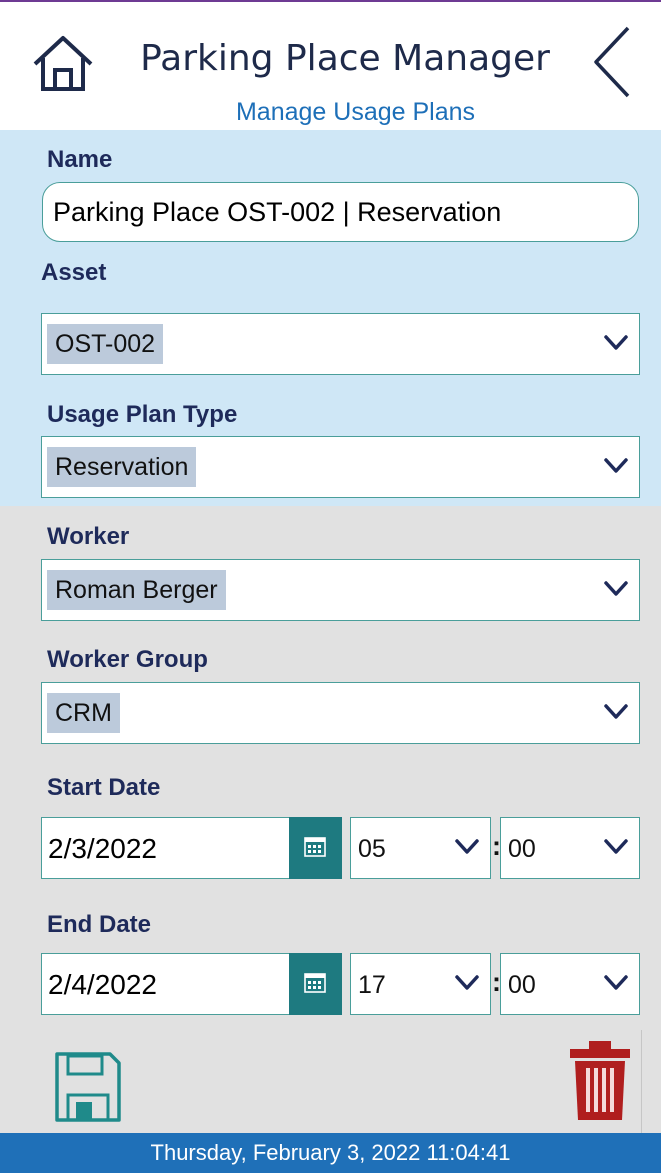 This screenshot has width=661, height=1173. I want to click on usage-plan-type-dropdown: Reservation, so click(340, 467).